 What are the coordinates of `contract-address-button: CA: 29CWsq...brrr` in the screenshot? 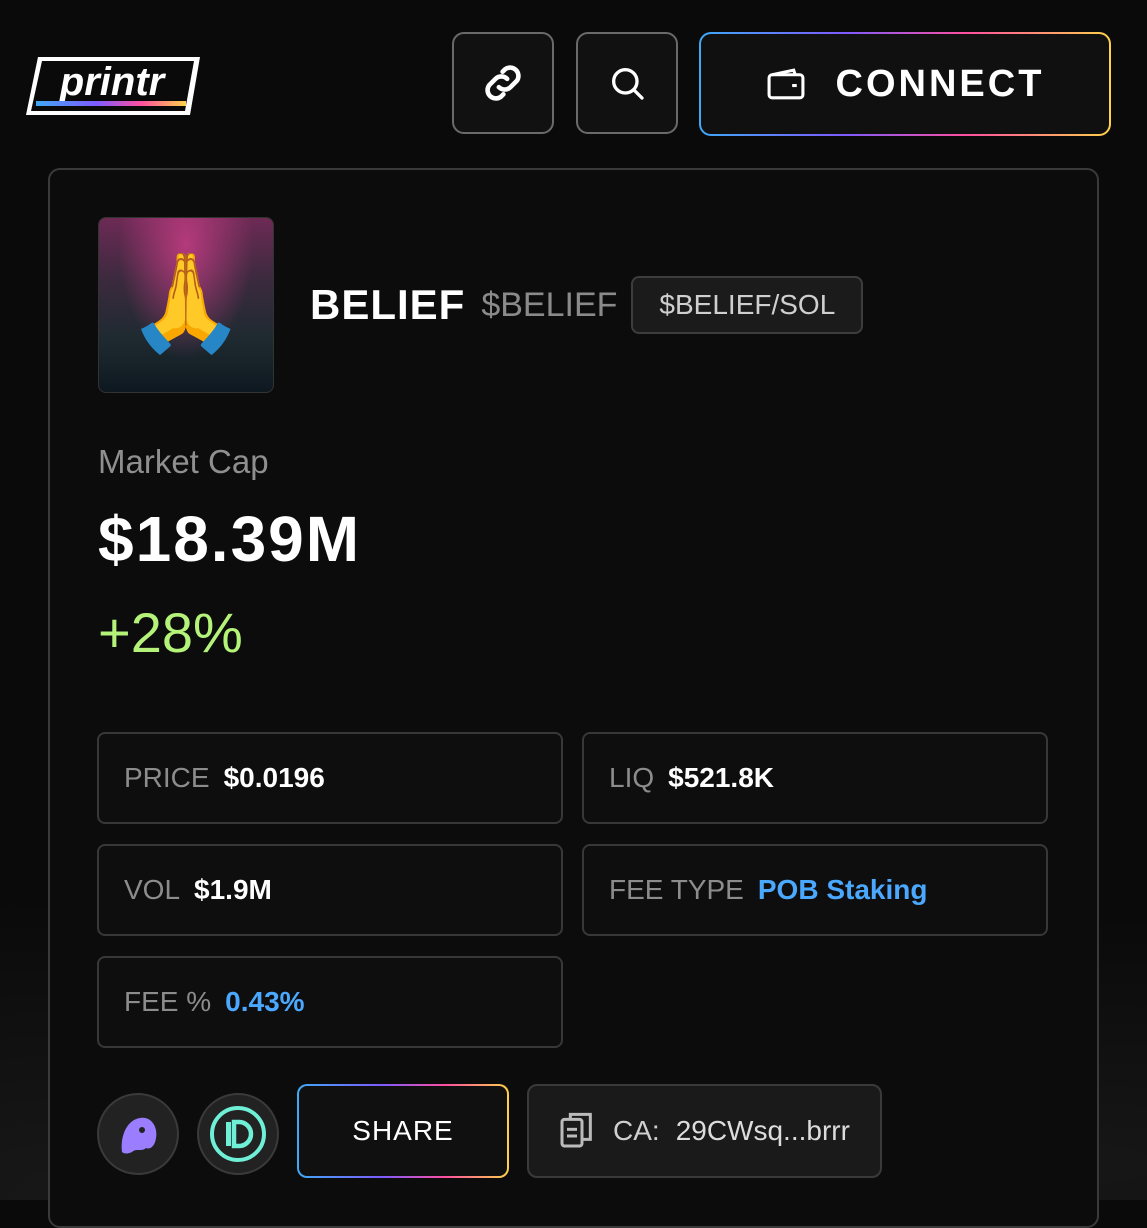 It's located at (704, 1131).